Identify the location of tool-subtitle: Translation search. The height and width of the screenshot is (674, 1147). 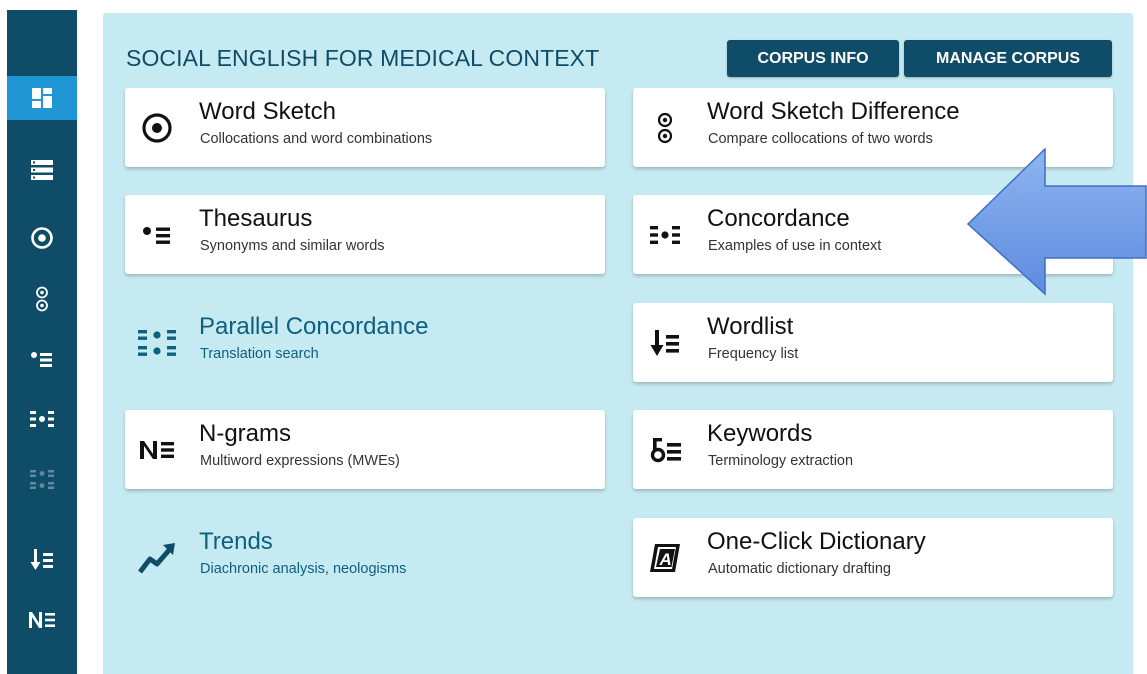
(259, 354).